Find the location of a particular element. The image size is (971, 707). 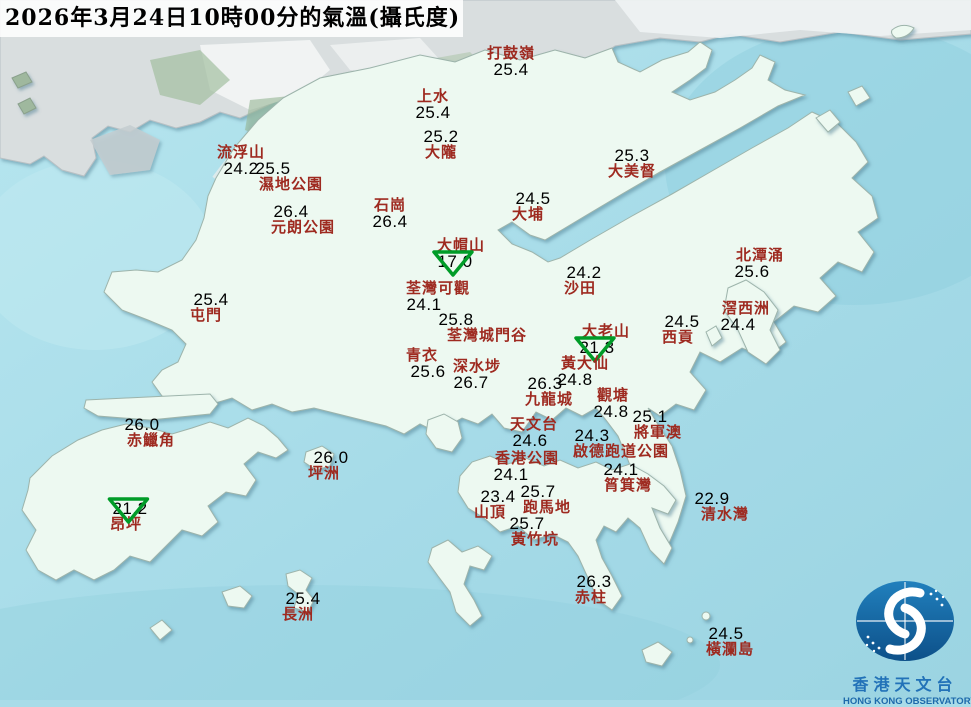

station-name: 長洲 is located at coordinates (297, 614).